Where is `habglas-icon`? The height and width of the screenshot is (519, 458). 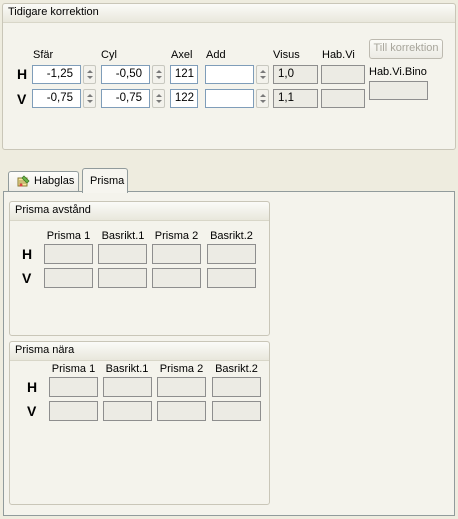 habglas-icon is located at coordinates (23, 181).